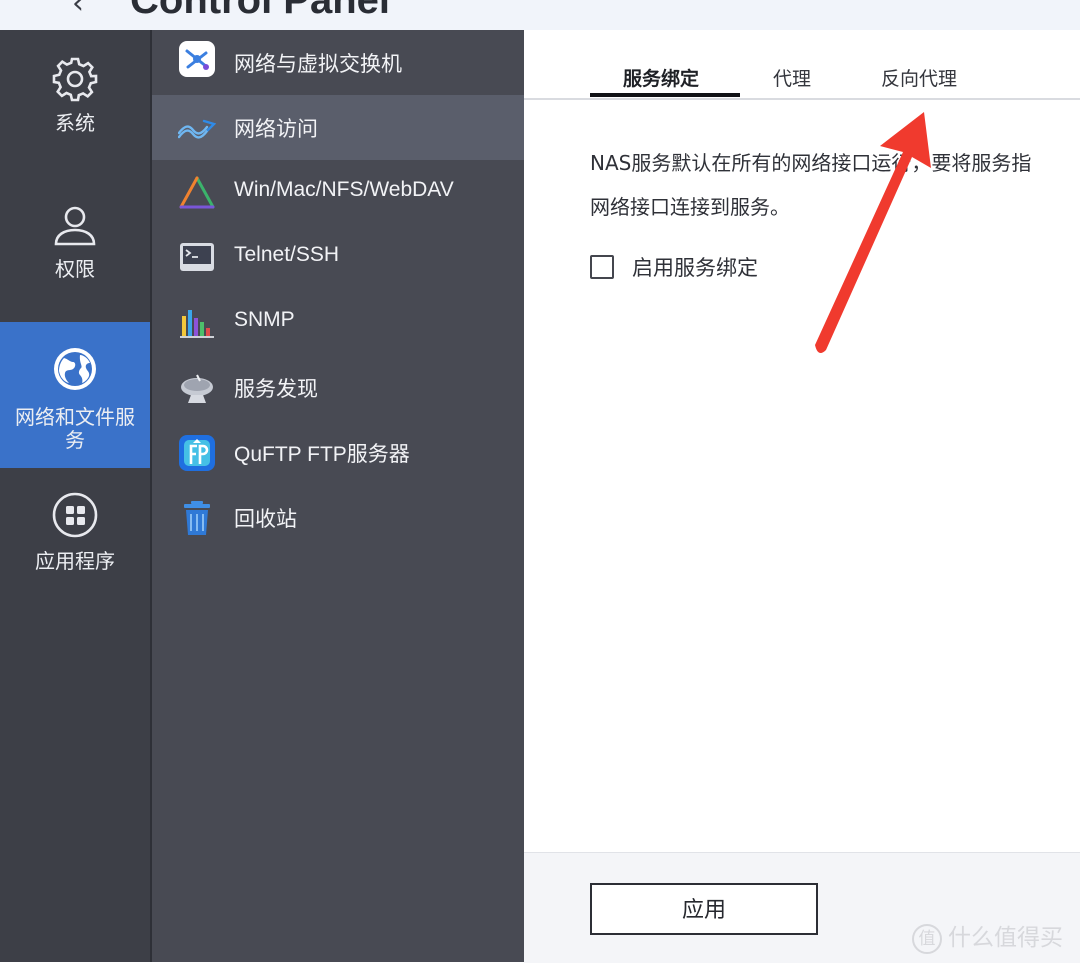 The width and height of the screenshot is (1080, 963). Describe the element at coordinates (75, 395) in the screenshot. I see `rail-item-network-file-services: 网络和文件服务` at that location.